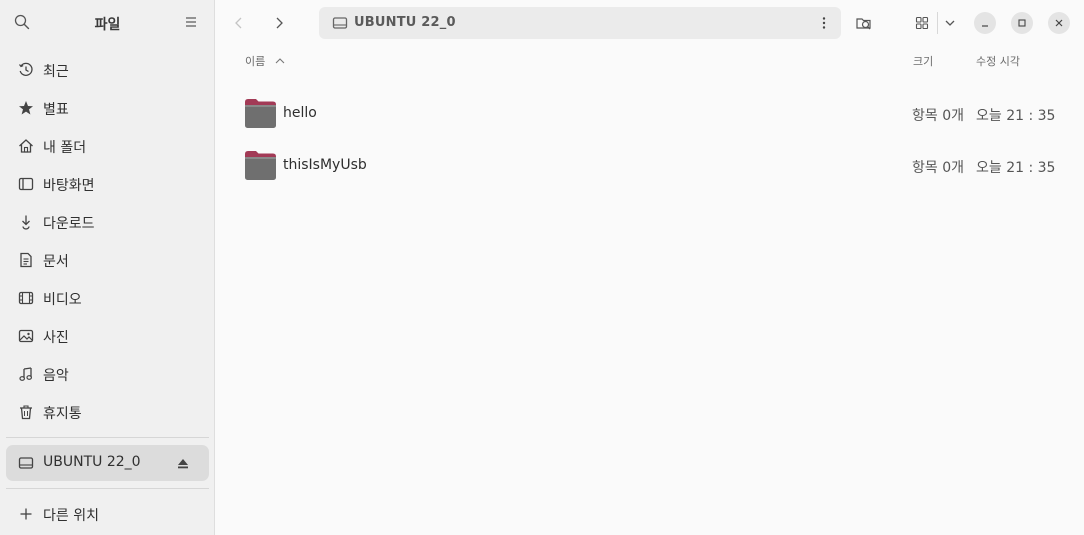  What do you see at coordinates (923, 61) in the screenshot?
I see `column-header-size: 크기` at bounding box center [923, 61].